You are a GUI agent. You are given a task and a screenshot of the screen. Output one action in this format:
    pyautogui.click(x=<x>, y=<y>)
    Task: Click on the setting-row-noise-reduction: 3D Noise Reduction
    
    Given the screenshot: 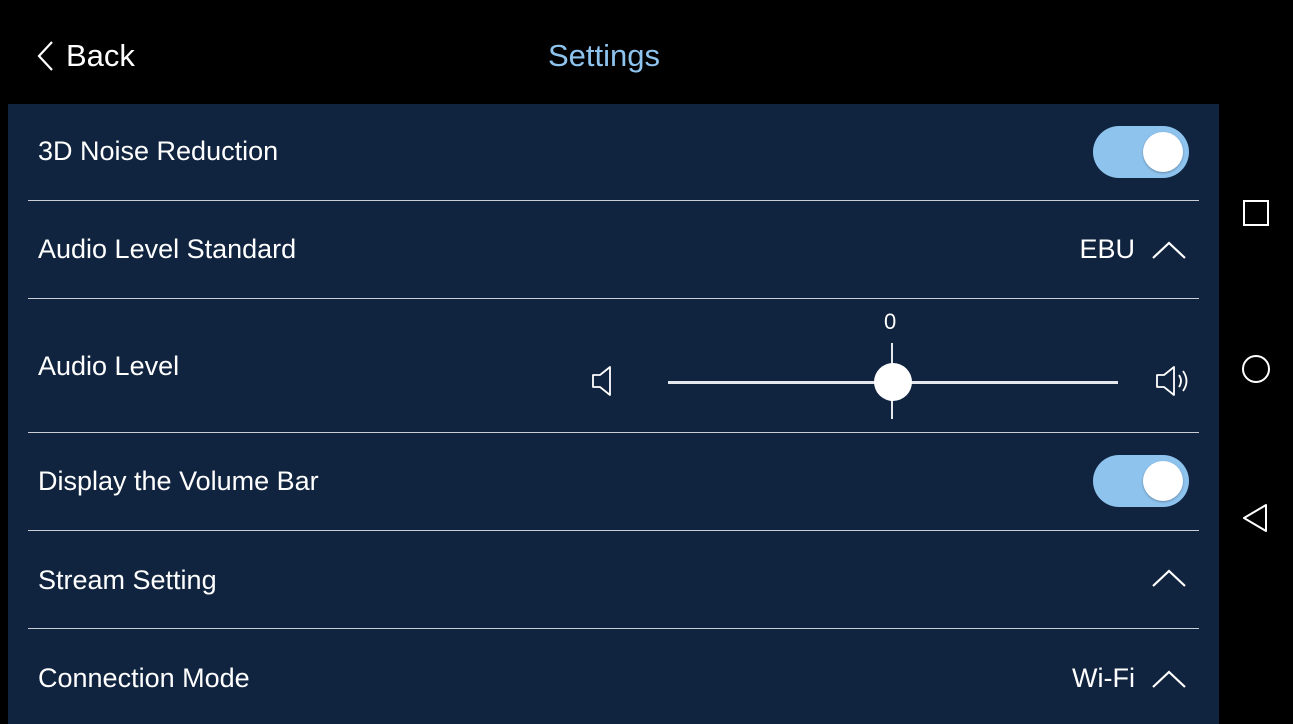 What is the action you would take?
    pyautogui.click(x=613, y=152)
    